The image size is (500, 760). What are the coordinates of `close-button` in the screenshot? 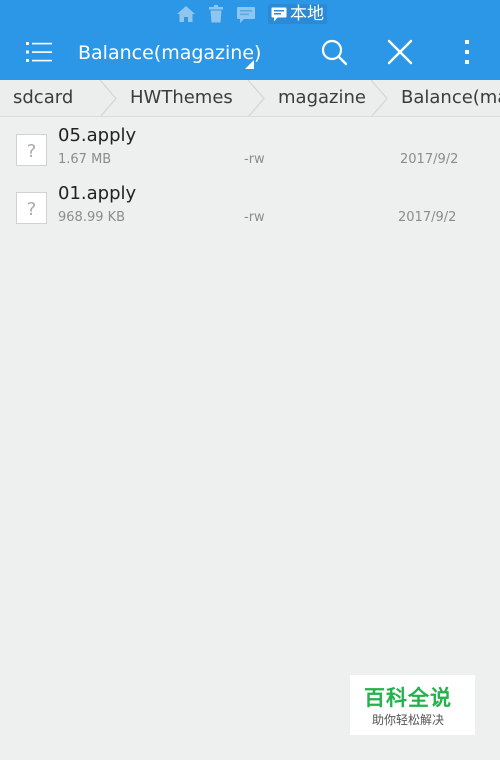 It's located at (400, 54).